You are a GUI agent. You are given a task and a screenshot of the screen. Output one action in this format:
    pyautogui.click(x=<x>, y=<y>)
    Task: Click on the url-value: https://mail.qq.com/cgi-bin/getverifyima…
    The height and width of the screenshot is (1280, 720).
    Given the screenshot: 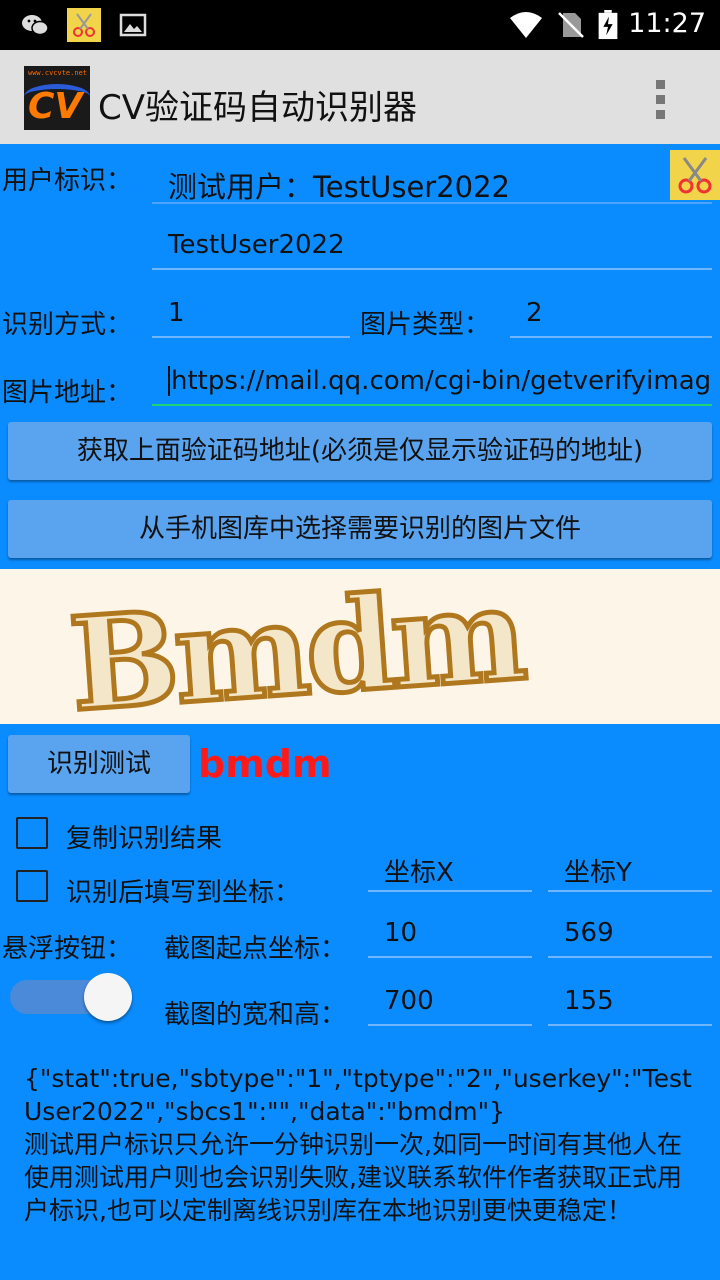 What is the action you would take?
    pyautogui.click(x=440, y=381)
    